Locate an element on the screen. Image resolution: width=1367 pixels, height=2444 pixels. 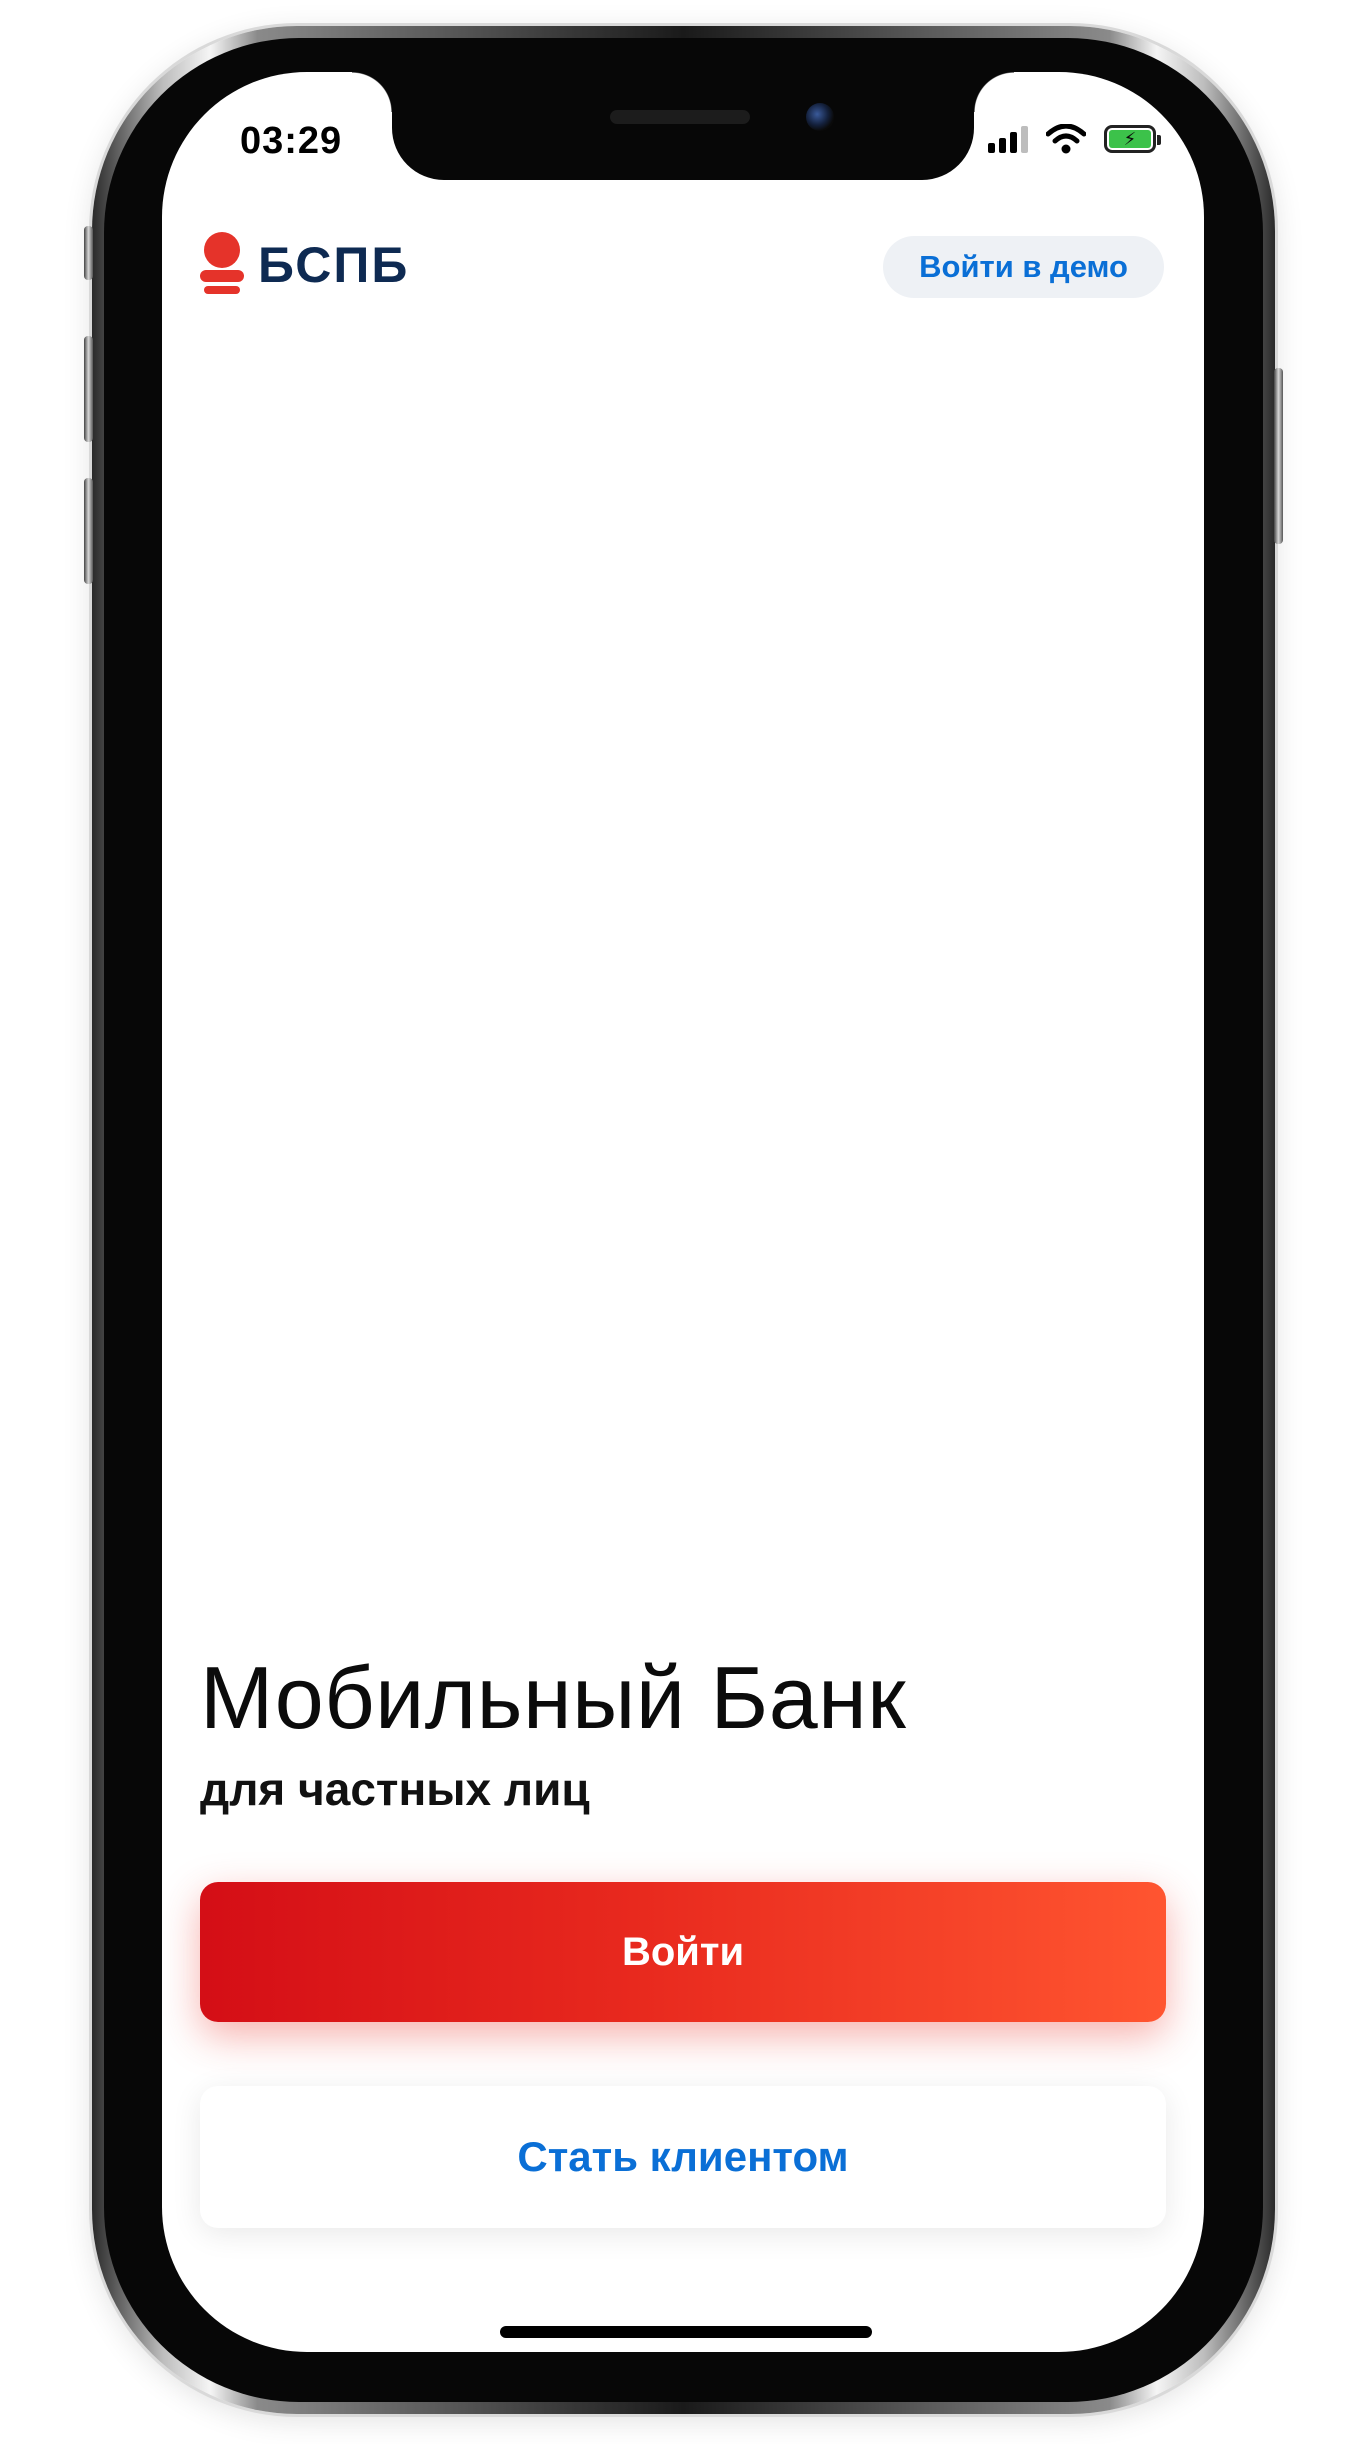
notch is located at coordinates (683, 126).